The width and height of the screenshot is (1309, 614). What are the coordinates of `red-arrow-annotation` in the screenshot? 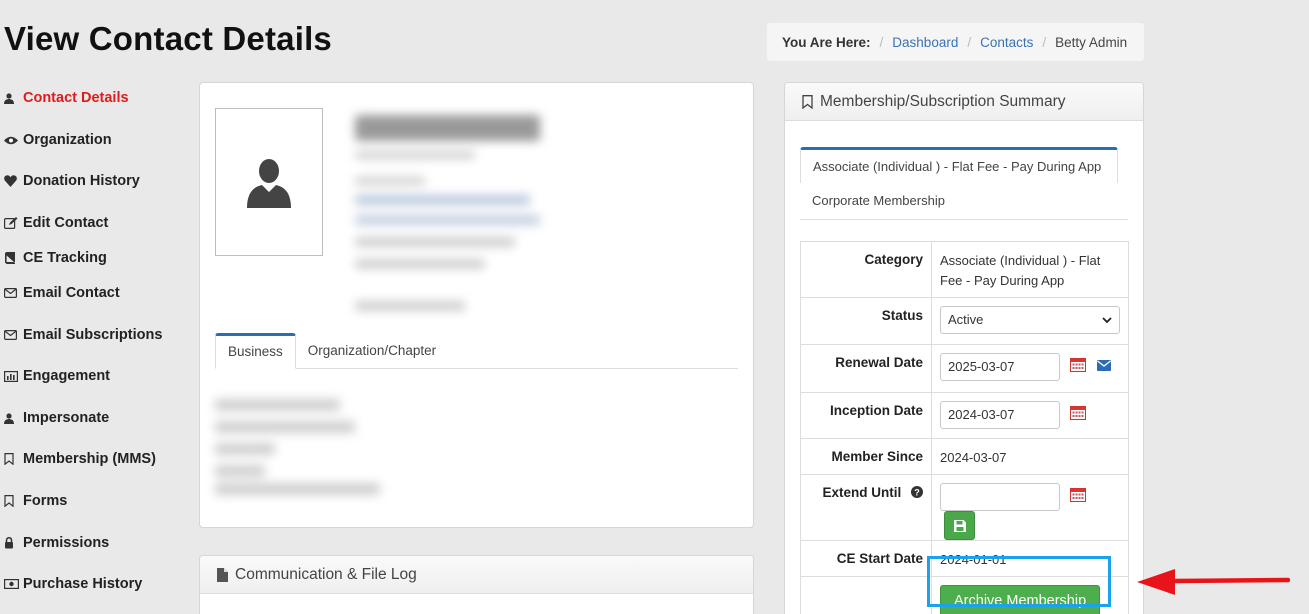 It's located at (1213, 582).